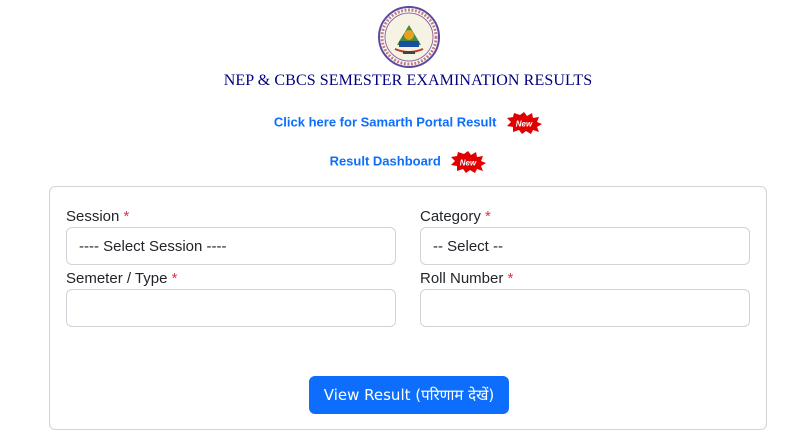  What do you see at coordinates (585, 246) in the screenshot?
I see `category-select: -- Select --` at bounding box center [585, 246].